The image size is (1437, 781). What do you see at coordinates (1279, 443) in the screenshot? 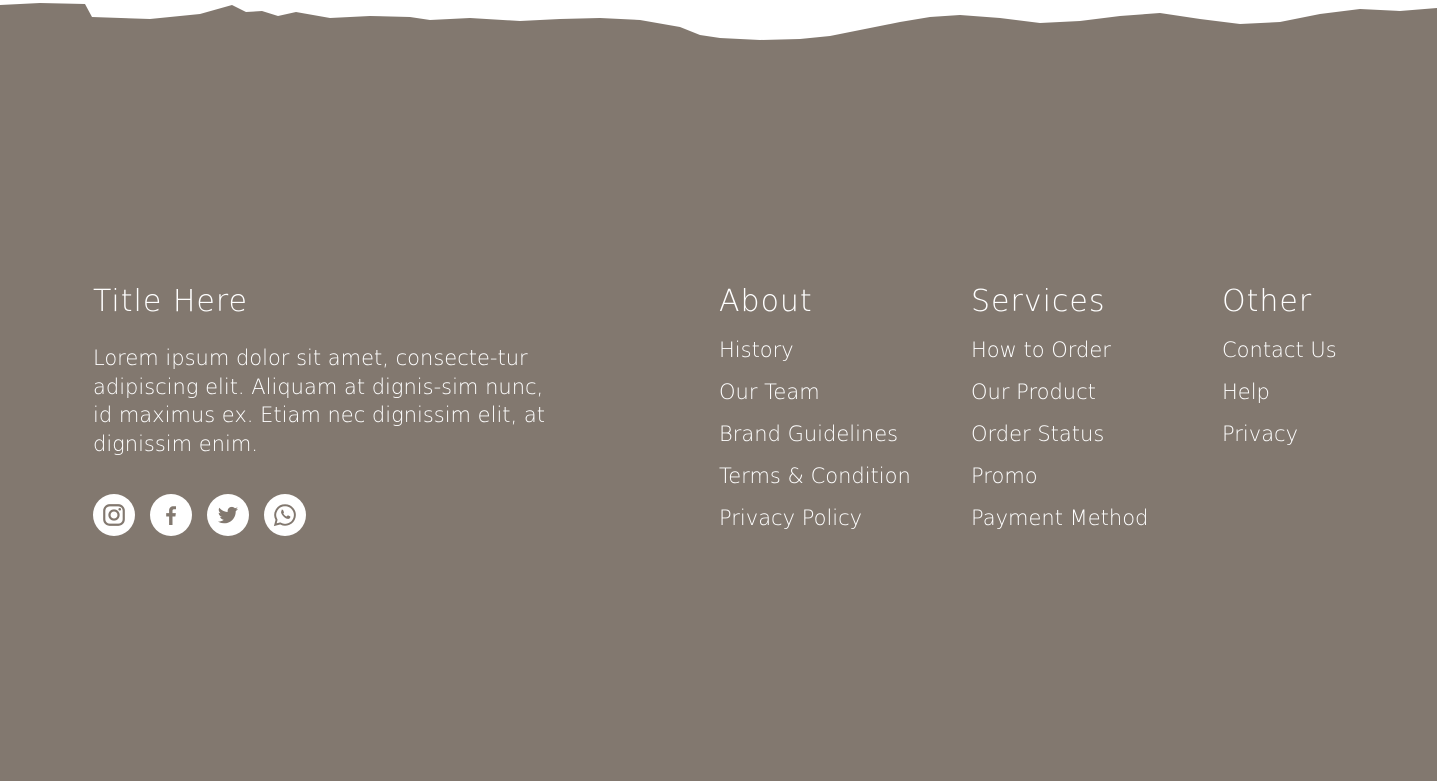
I see `link-privacy: Privacy` at bounding box center [1279, 443].